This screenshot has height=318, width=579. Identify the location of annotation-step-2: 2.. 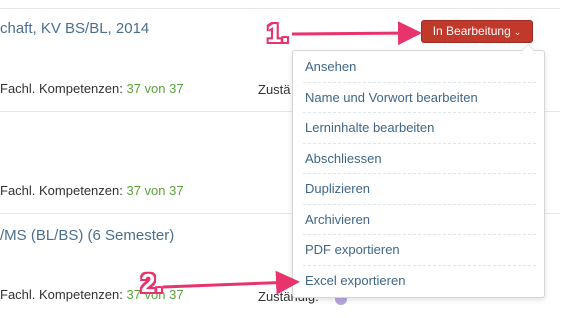
(152, 283).